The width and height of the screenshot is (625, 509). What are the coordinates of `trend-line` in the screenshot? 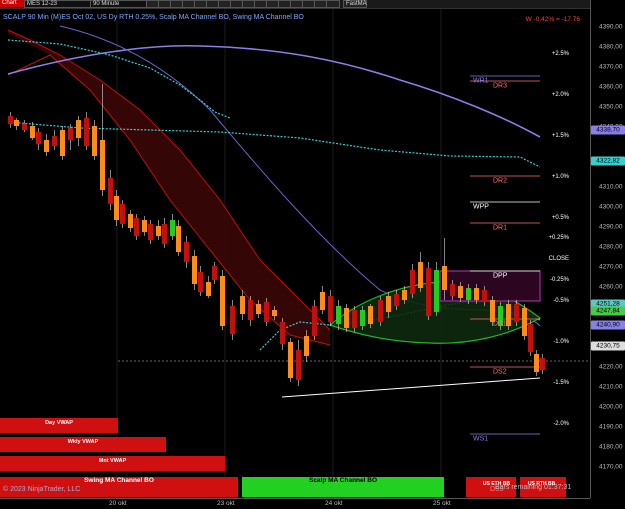 It's located at (411, 387).